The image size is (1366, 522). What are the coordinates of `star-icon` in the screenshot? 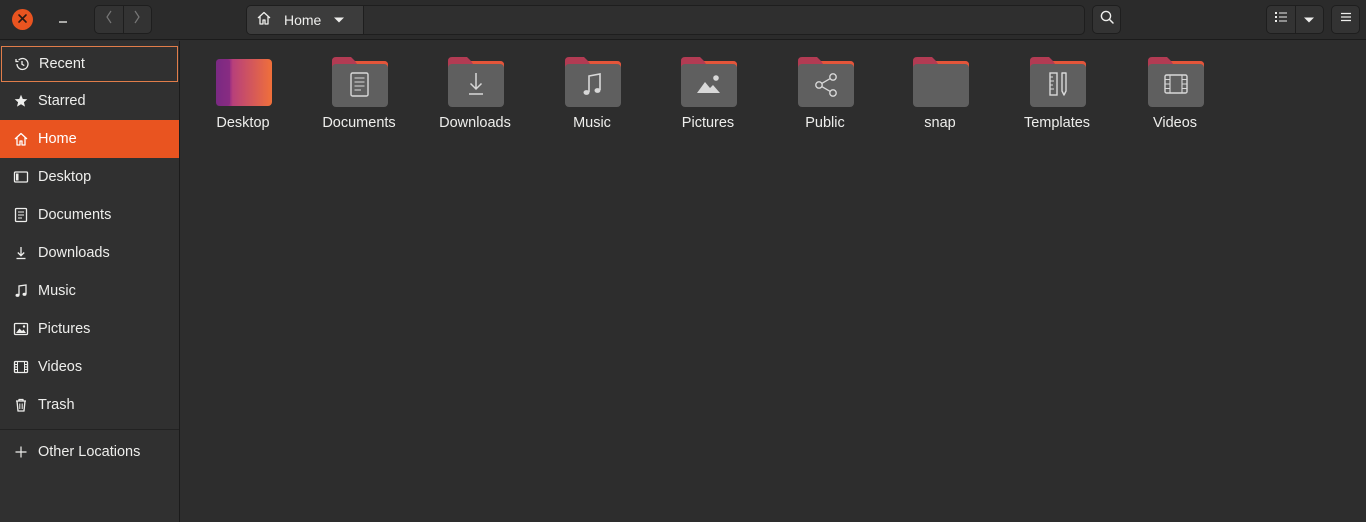 It's located at (21, 101).